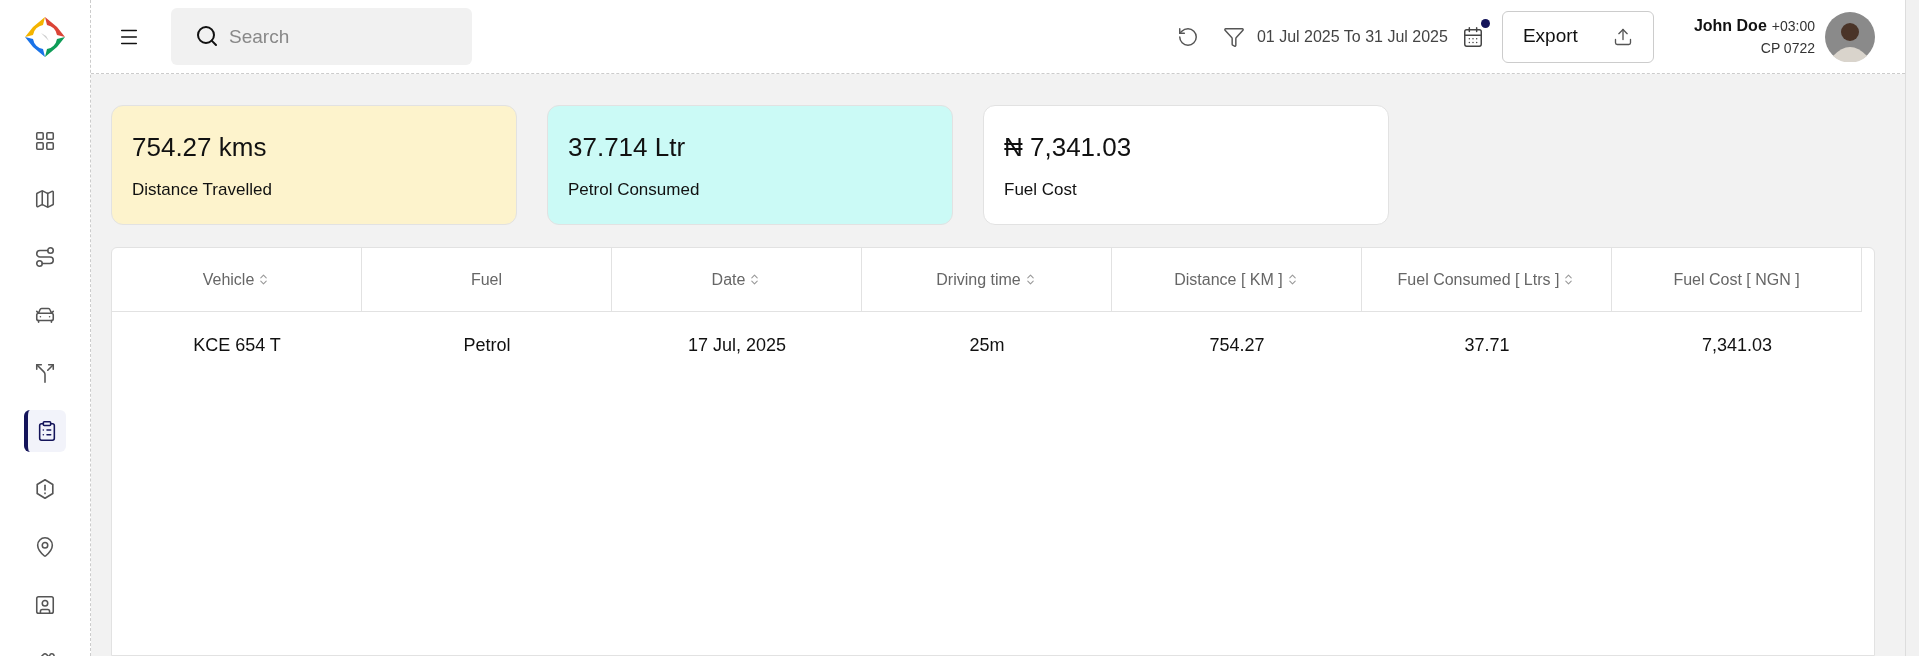 Image resolution: width=1919 pixels, height=656 pixels. Describe the element at coordinates (987, 279) in the screenshot. I see `column-header: Driving time` at that location.